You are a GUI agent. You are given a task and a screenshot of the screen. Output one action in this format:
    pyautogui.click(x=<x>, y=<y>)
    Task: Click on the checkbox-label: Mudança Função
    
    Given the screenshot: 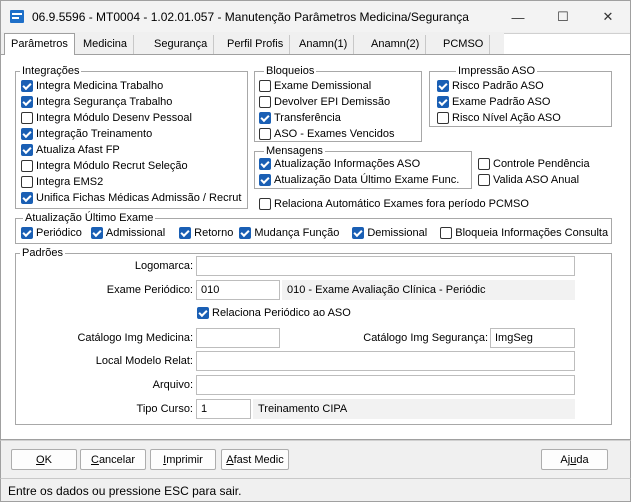 What is the action you would take?
    pyautogui.click(x=297, y=233)
    